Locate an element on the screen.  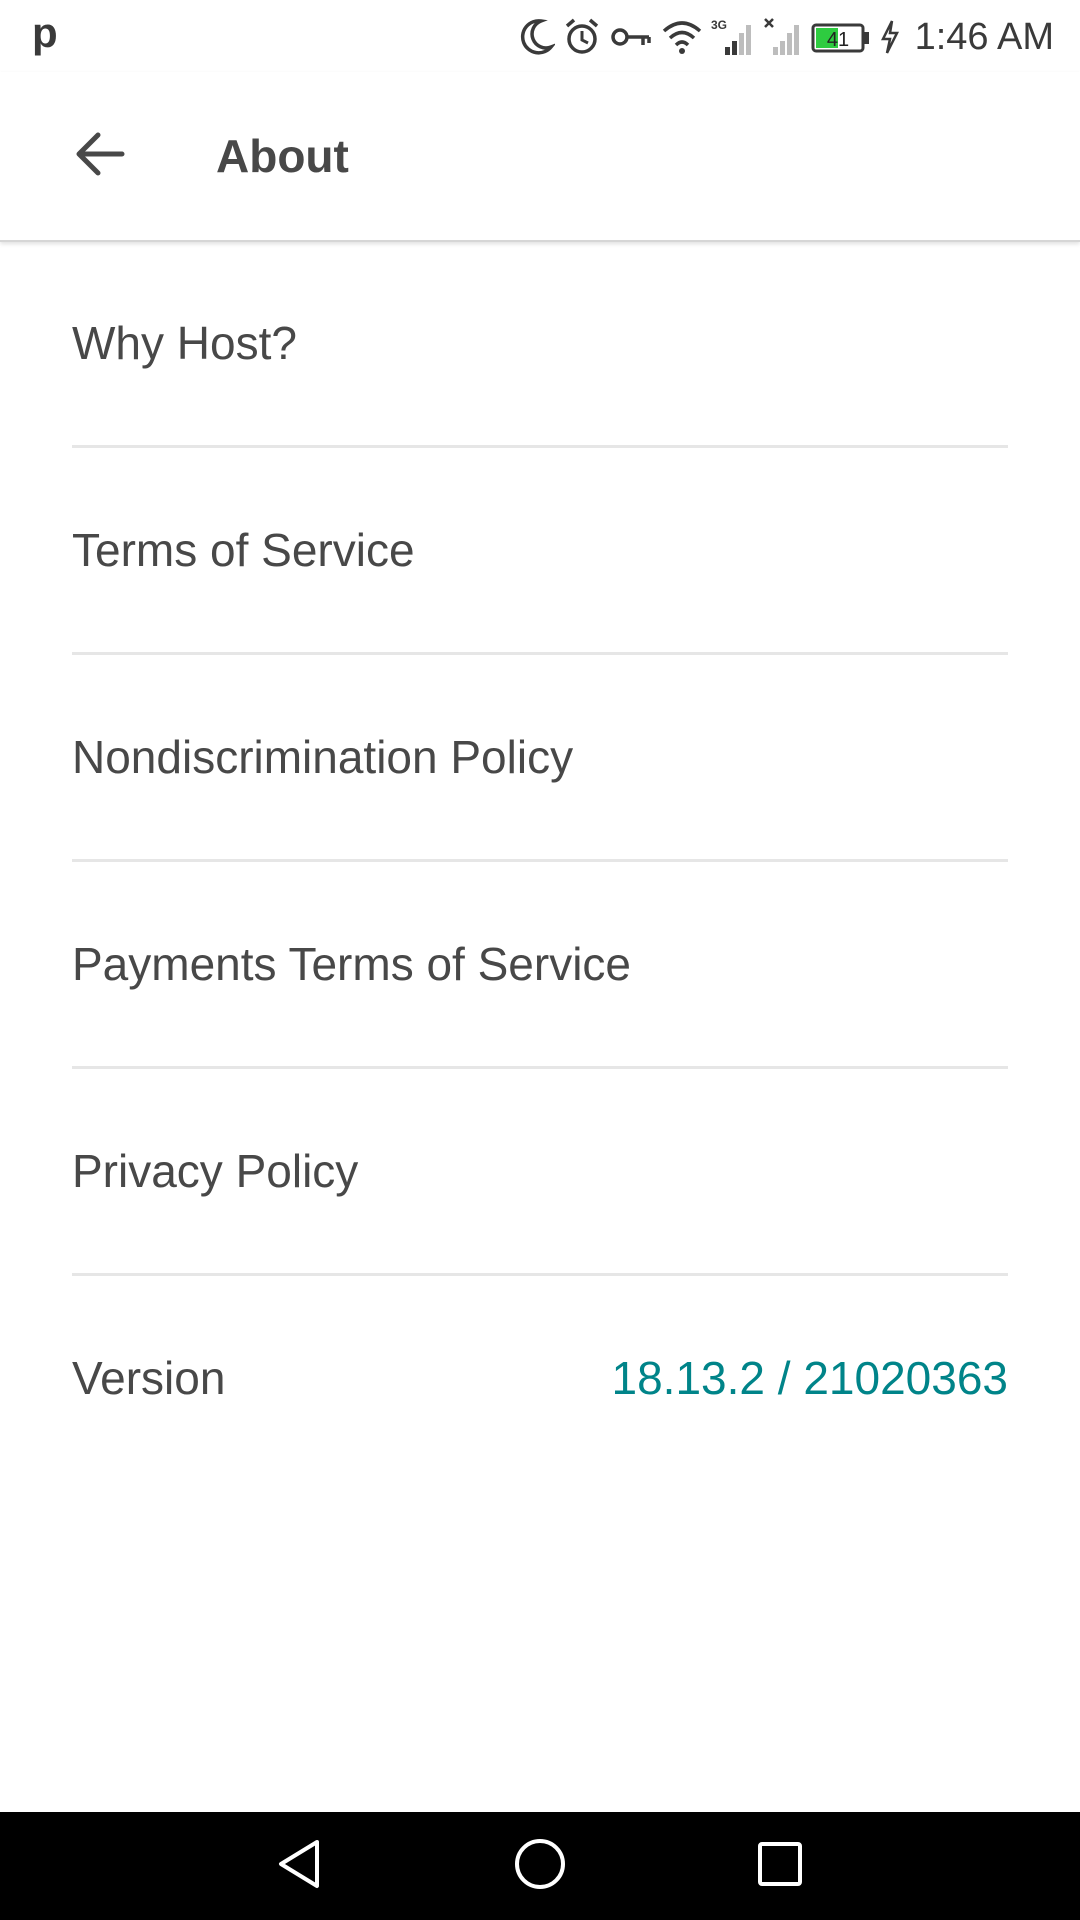
menu-item-payments-terms-of-service: Payments Terms of Service is located at coordinates (540, 965).